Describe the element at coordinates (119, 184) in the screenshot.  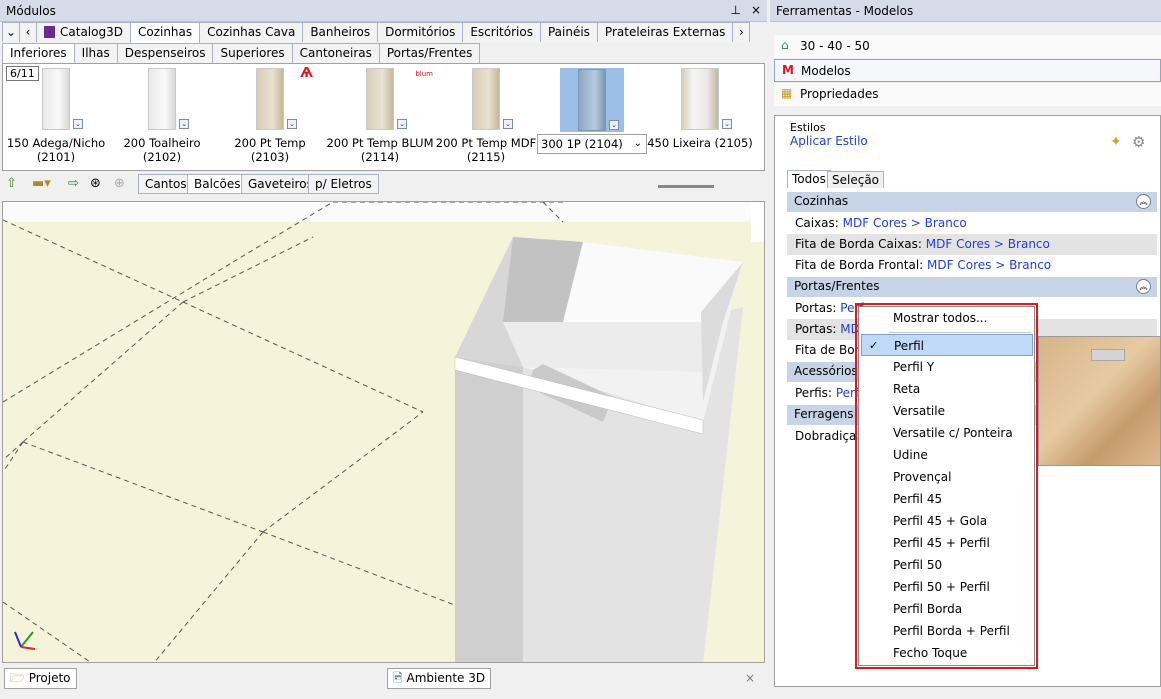
I see `lock-icon: ⊕` at that location.